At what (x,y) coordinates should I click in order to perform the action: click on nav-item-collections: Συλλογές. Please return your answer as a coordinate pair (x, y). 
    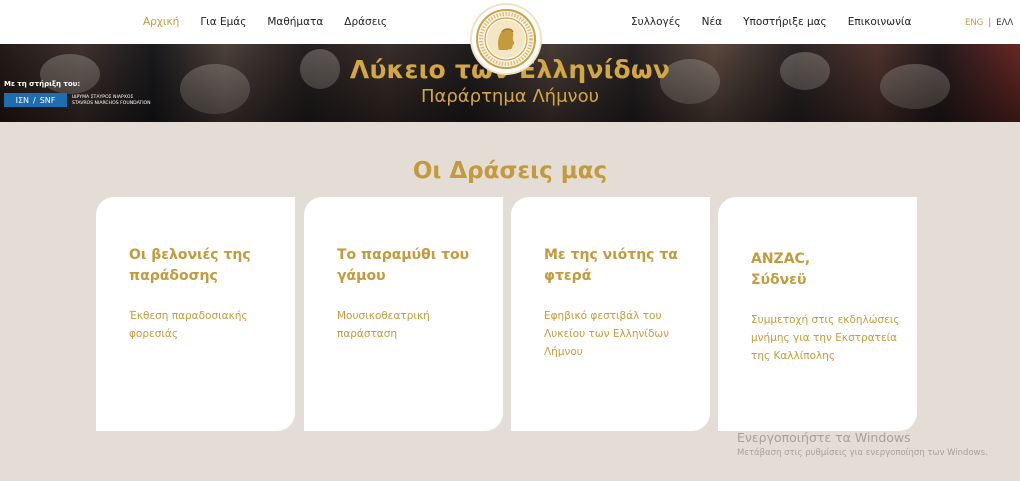
    Looking at the image, I should click on (656, 22).